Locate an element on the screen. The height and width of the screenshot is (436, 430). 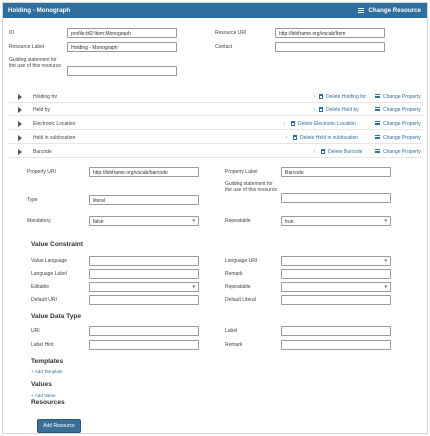
delete-label: Delete Held by is located at coordinates (342, 110).